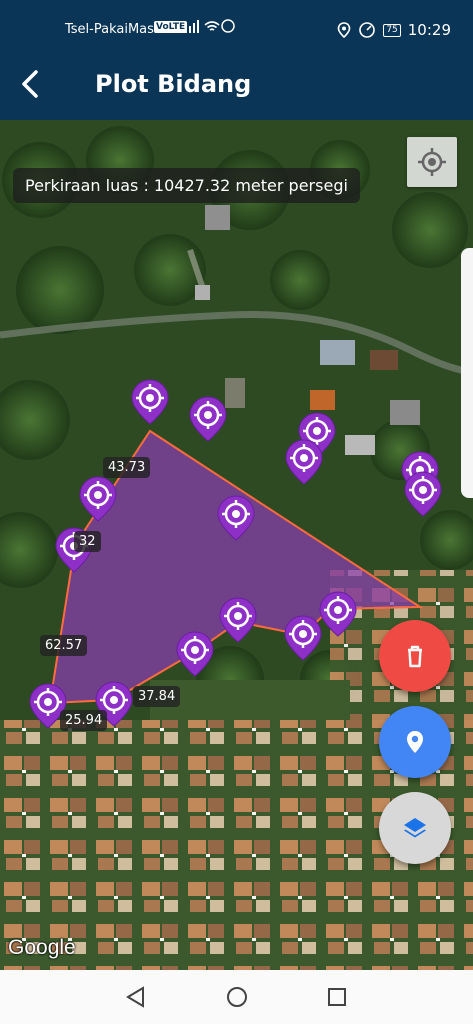 This screenshot has height=1024, width=473. What do you see at coordinates (344, 30) in the screenshot?
I see `location-status-icon` at bounding box center [344, 30].